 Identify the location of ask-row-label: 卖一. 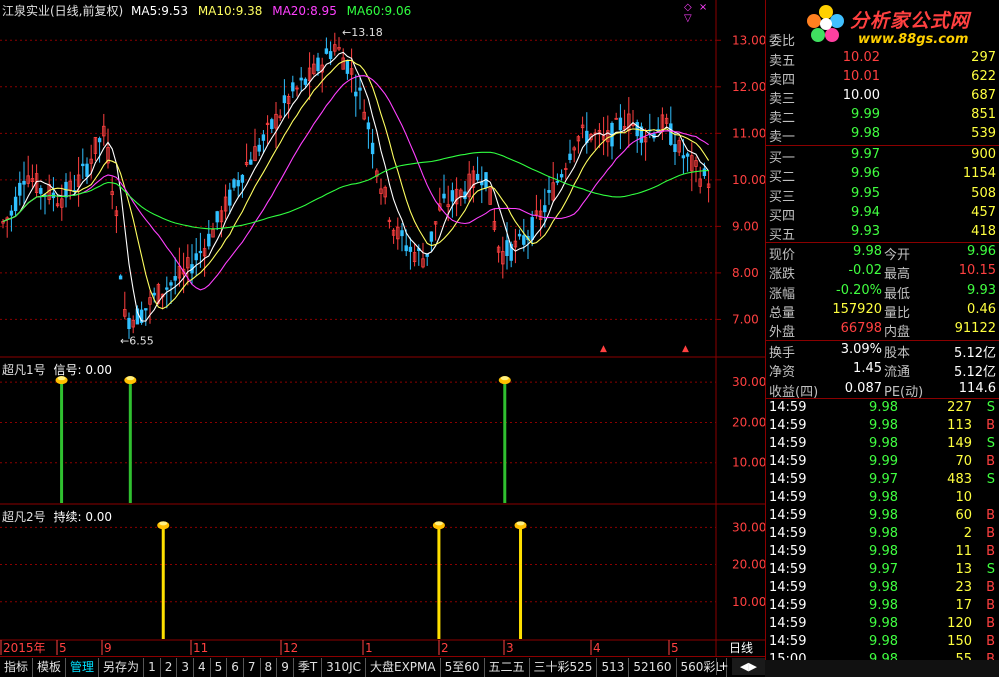
(782, 137).